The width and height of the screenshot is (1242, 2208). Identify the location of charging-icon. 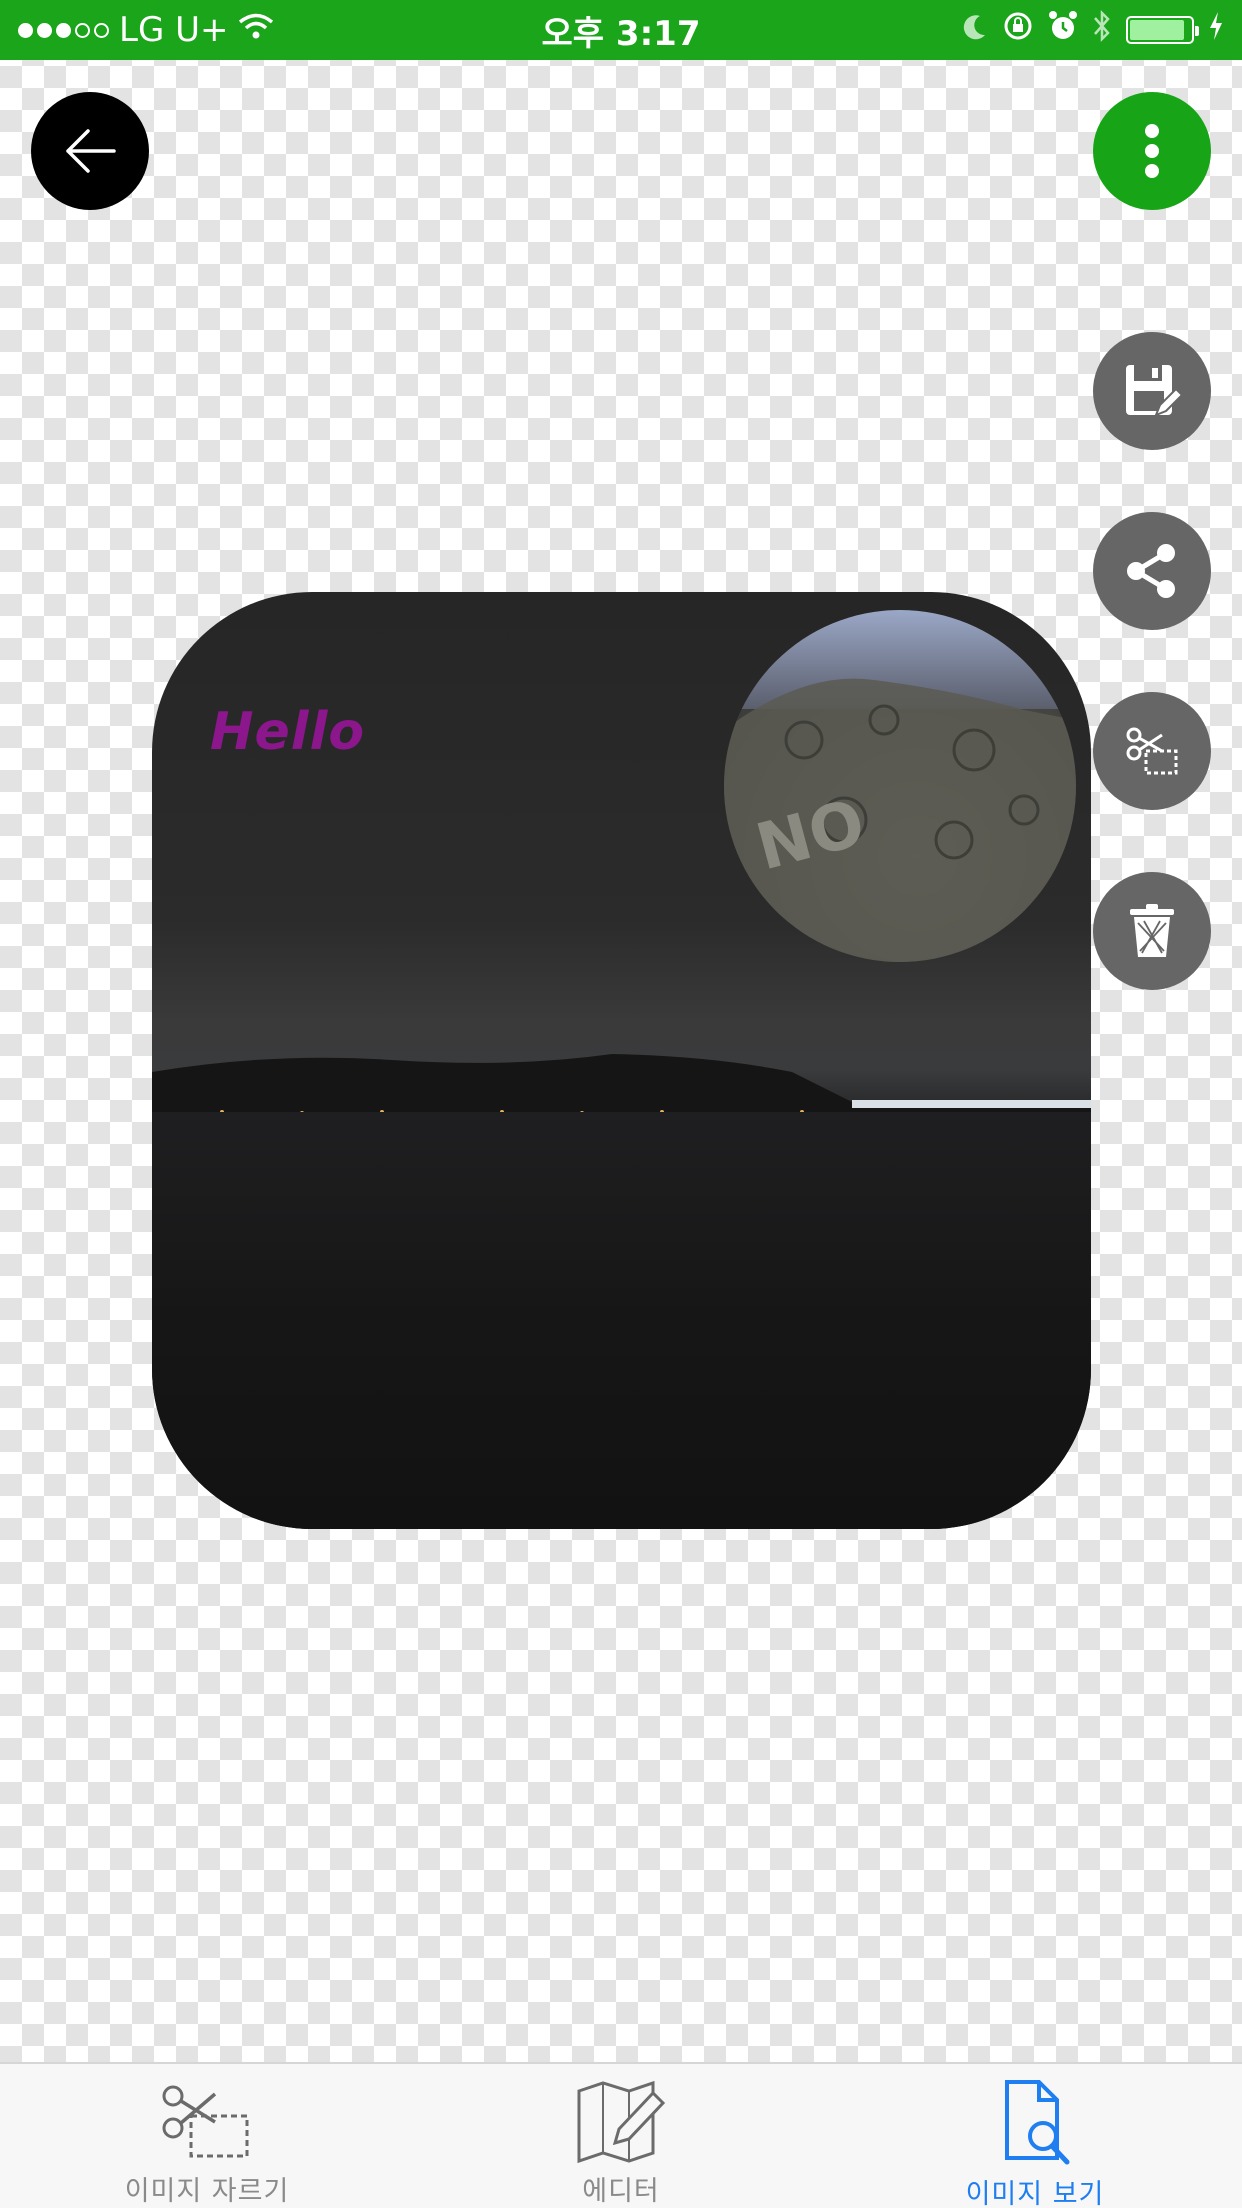
(1216, 30).